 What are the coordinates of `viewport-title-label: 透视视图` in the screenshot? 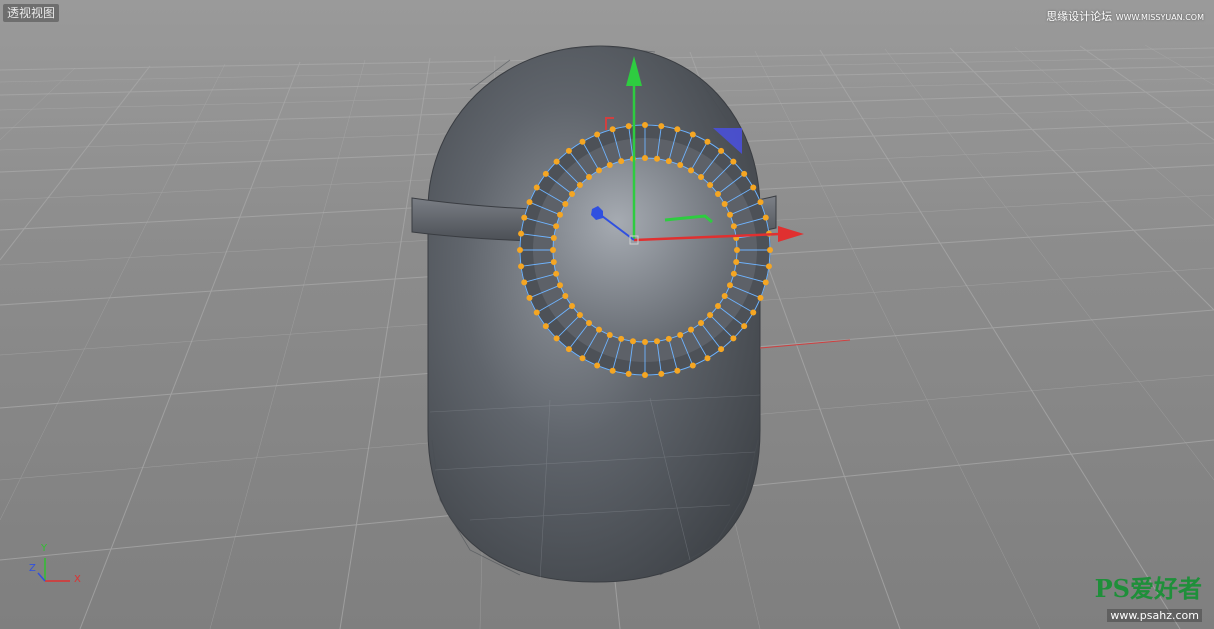 It's located at (31, 13).